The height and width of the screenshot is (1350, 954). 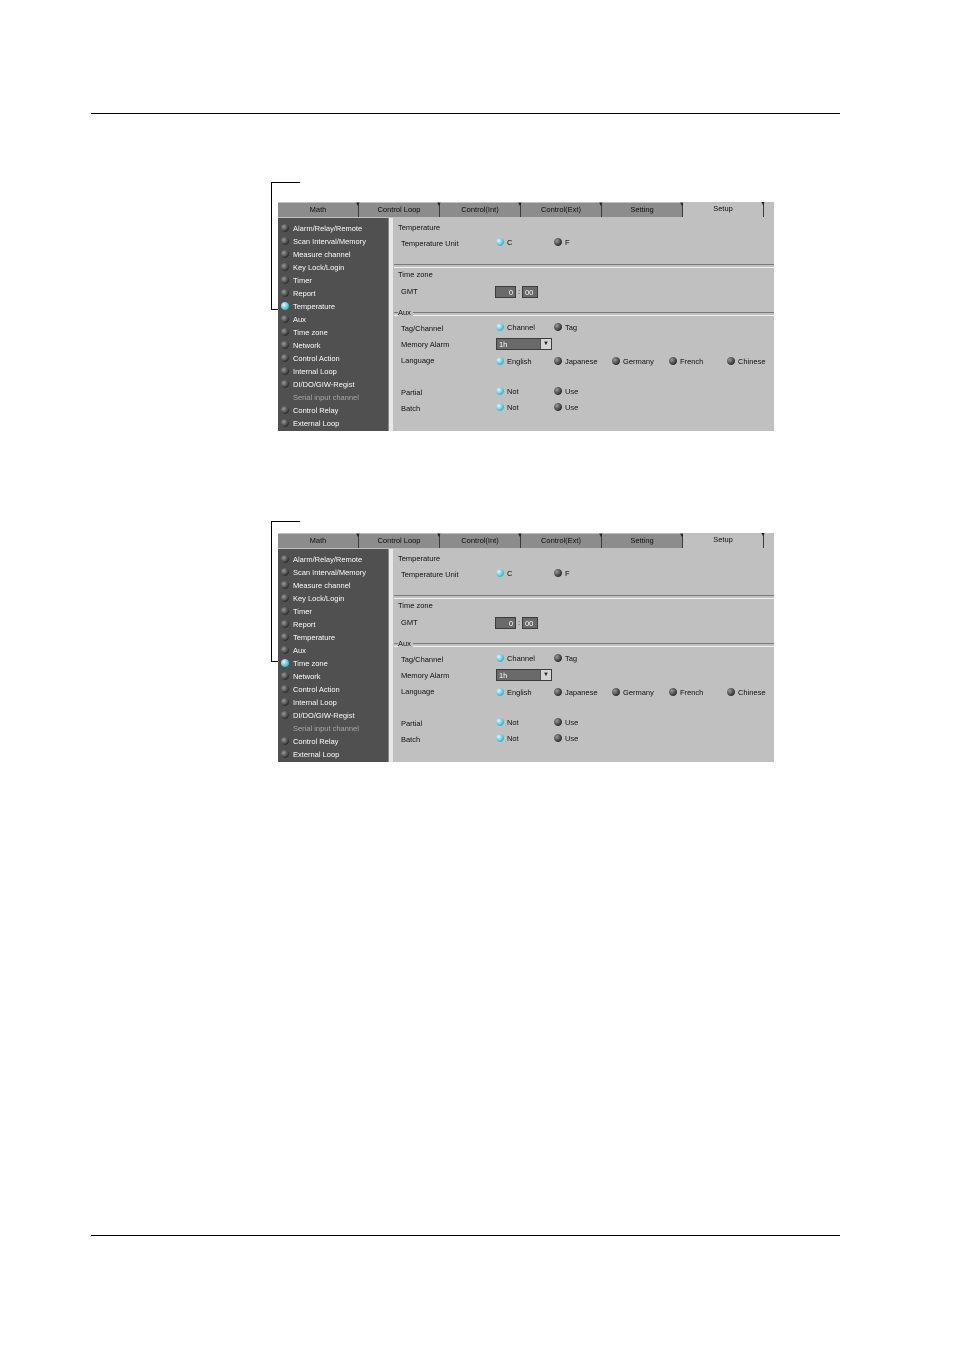 I want to click on gmt-label: GMT, so click(x=409, y=622).